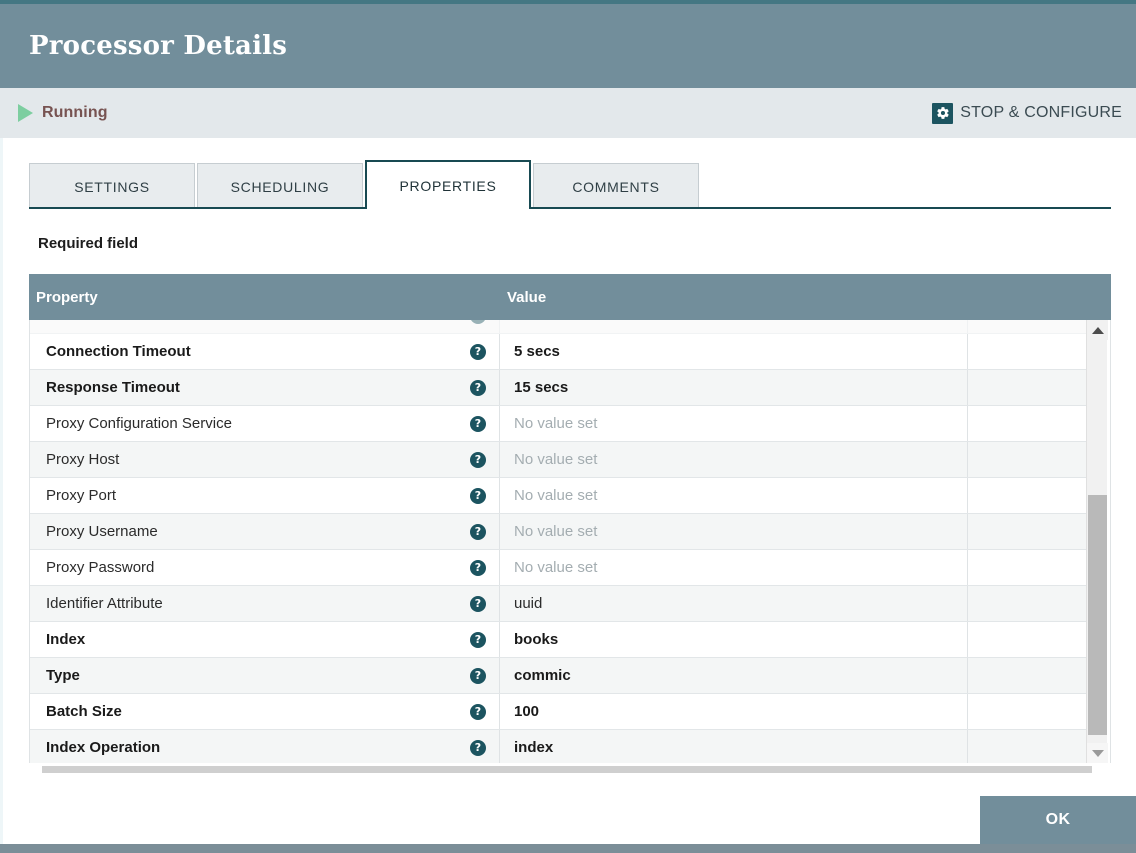 The width and height of the screenshot is (1136, 853). I want to click on property-cell: Identifier Attribute?, so click(265, 603).